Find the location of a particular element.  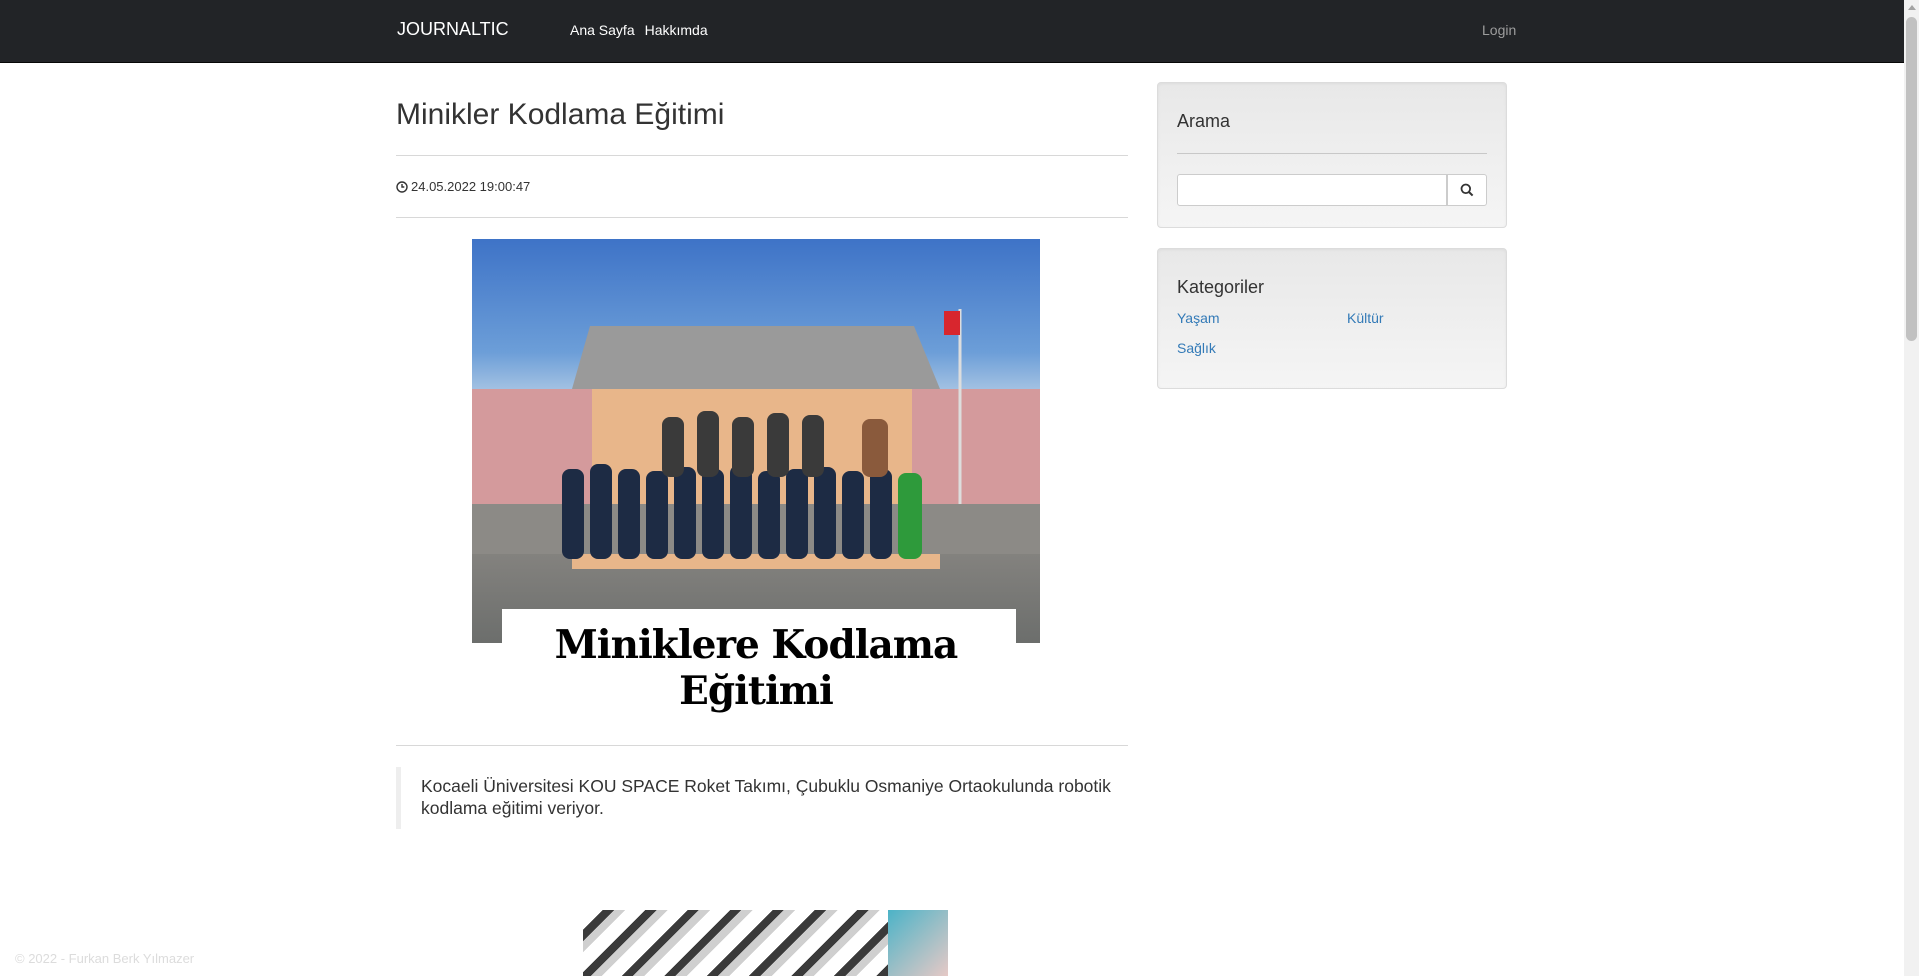

search-input is located at coordinates (1312, 190).